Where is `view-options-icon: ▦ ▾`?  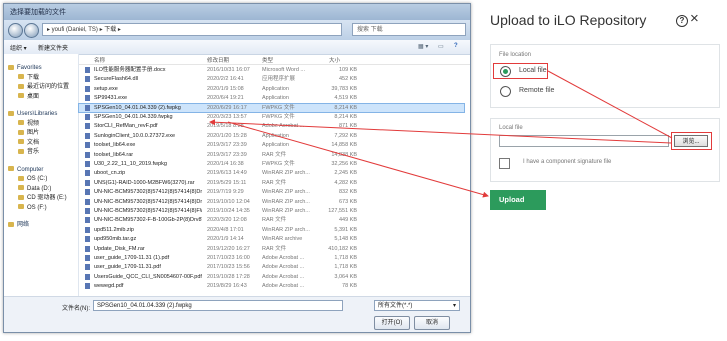 view-options-icon: ▦ ▾ is located at coordinates (423, 46).